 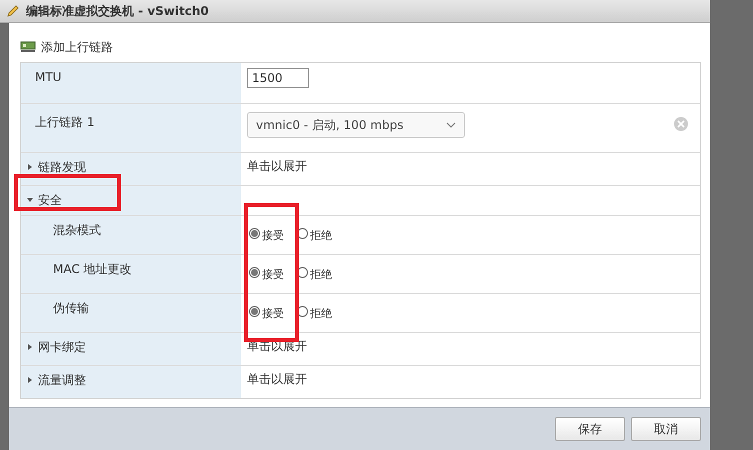 What do you see at coordinates (666, 429) in the screenshot?
I see `cancel-button: 取消` at bounding box center [666, 429].